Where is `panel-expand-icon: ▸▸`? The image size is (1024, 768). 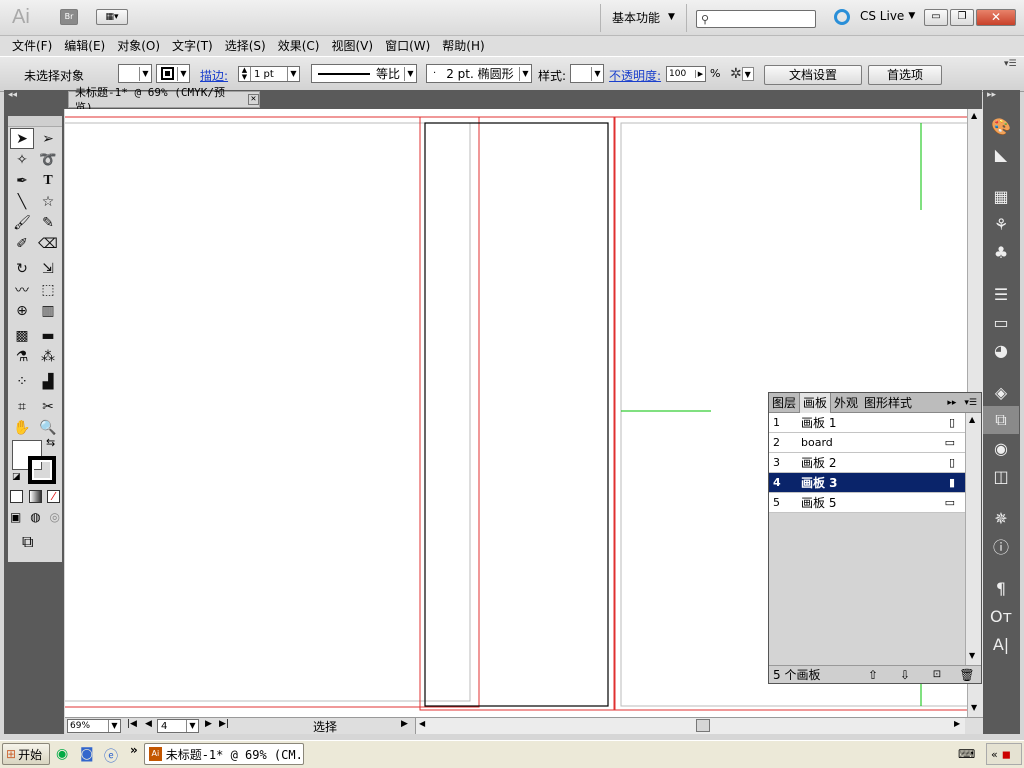
panel-expand-icon: ▸▸ is located at coordinates (951, 403).